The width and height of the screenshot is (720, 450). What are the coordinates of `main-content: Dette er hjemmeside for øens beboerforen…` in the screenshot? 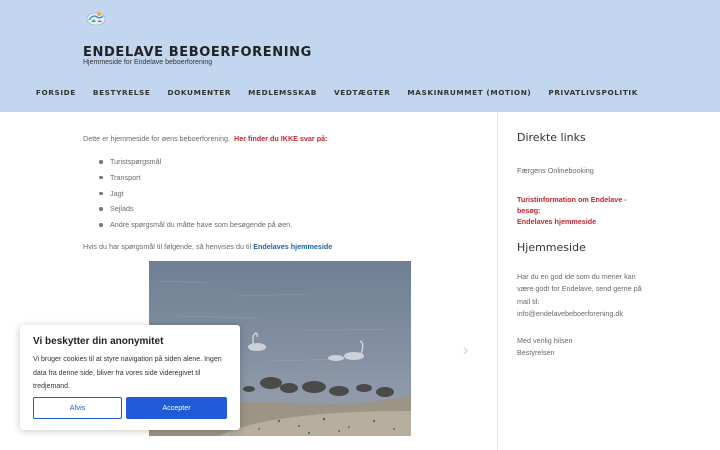 It's located at (248, 193).